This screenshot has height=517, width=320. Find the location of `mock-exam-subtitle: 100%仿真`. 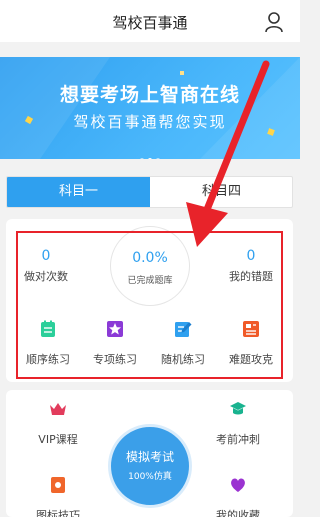

mock-exam-subtitle: 100%仿真 is located at coordinates (150, 477).